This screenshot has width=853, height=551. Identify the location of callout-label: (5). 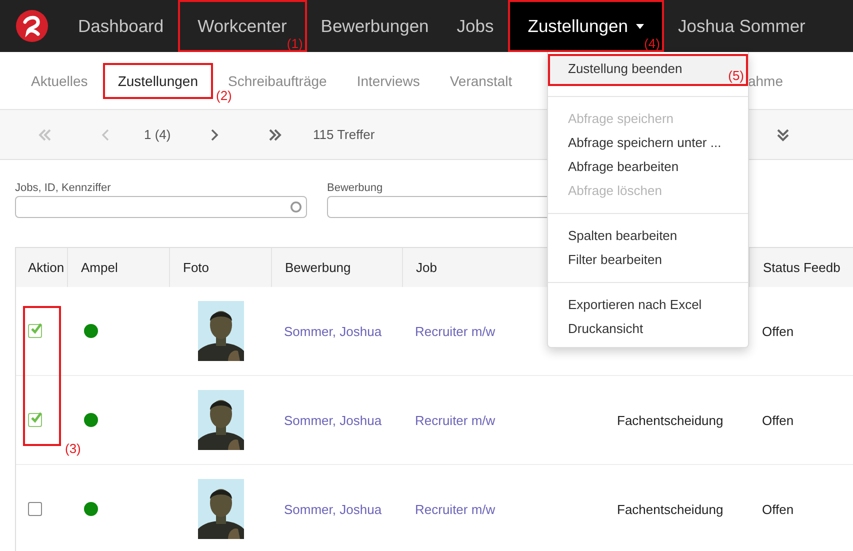
(736, 76).